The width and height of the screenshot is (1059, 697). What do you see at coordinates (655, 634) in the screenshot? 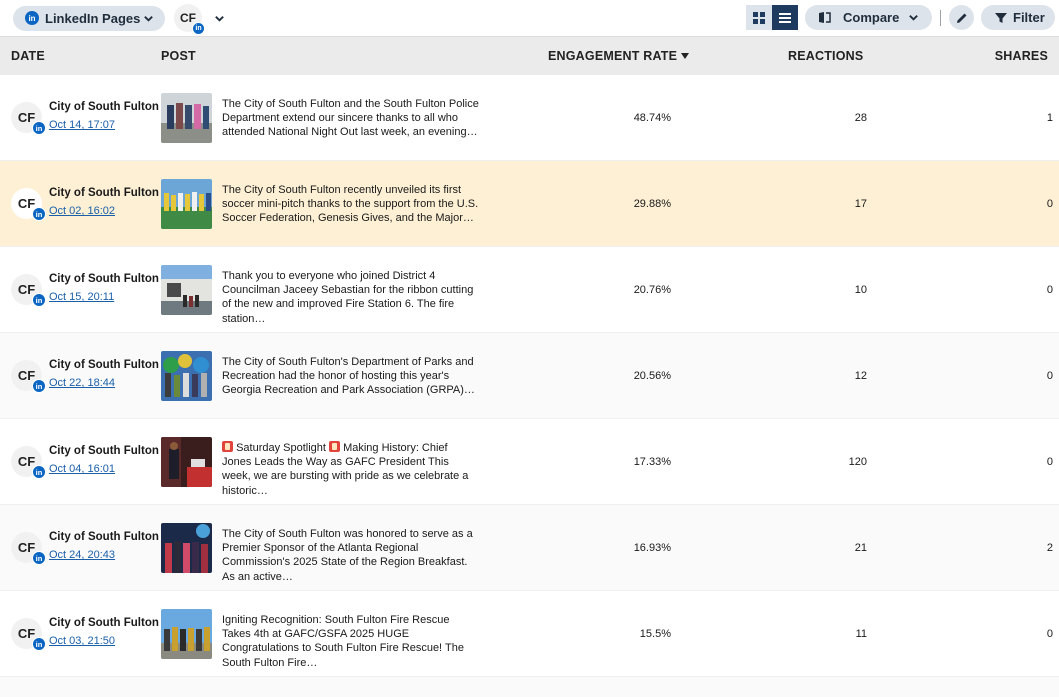
I see `engagement-rate-value: 15.5%` at bounding box center [655, 634].